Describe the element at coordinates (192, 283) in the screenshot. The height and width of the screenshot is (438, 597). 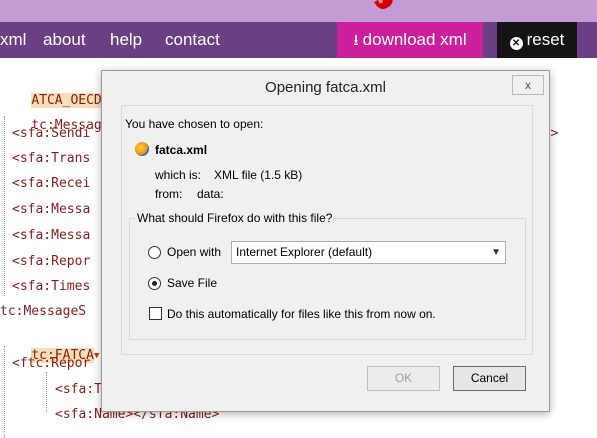
I see `save-file-label: Save File` at that location.